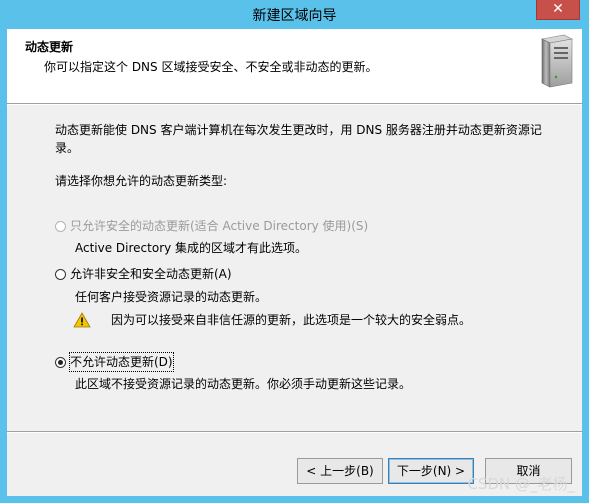  Describe the element at coordinates (49, 47) in the screenshot. I see `header-title: 动态更新` at that location.